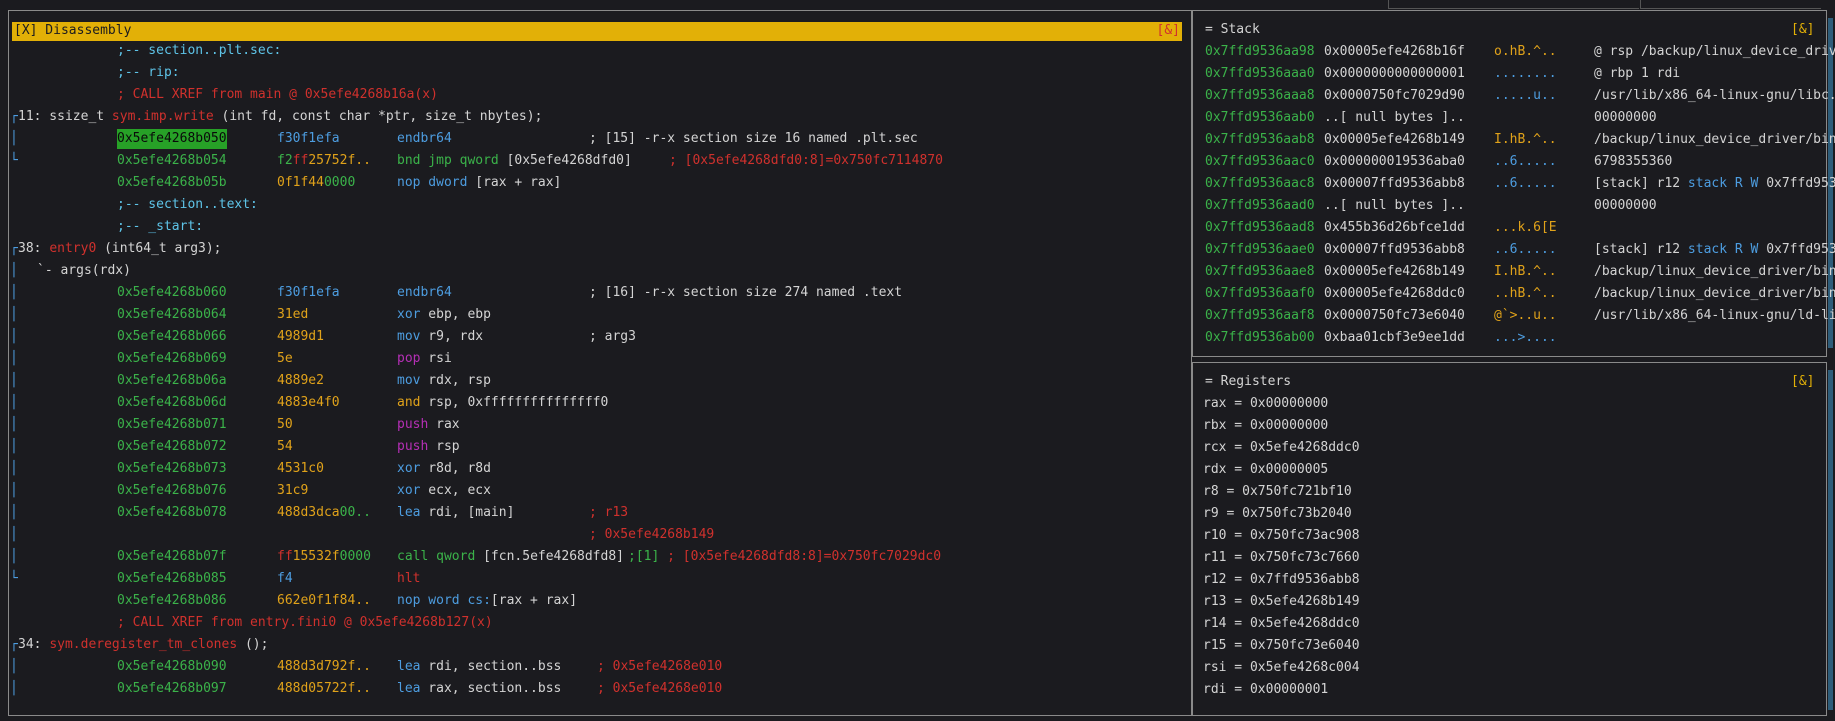 The height and width of the screenshot is (721, 1835). Describe the element at coordinates (172, 557) in the screenshot. I see `instruction-address: 0x5efe4268b07f` at that location.